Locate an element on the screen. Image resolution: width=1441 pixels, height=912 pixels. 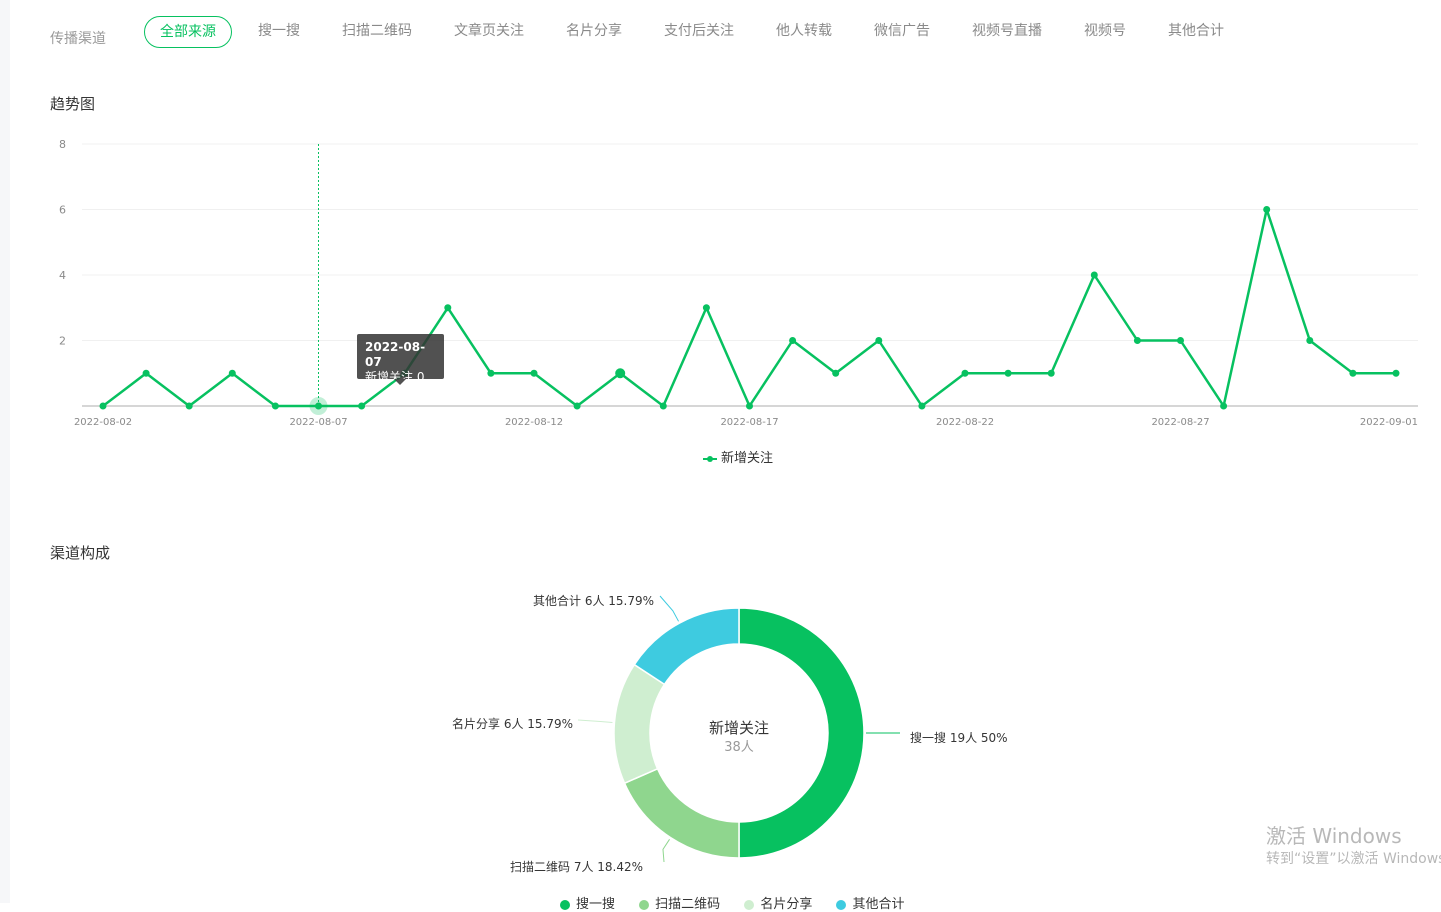
legend-label: 其他合计 is located at coordinates (878, 904).